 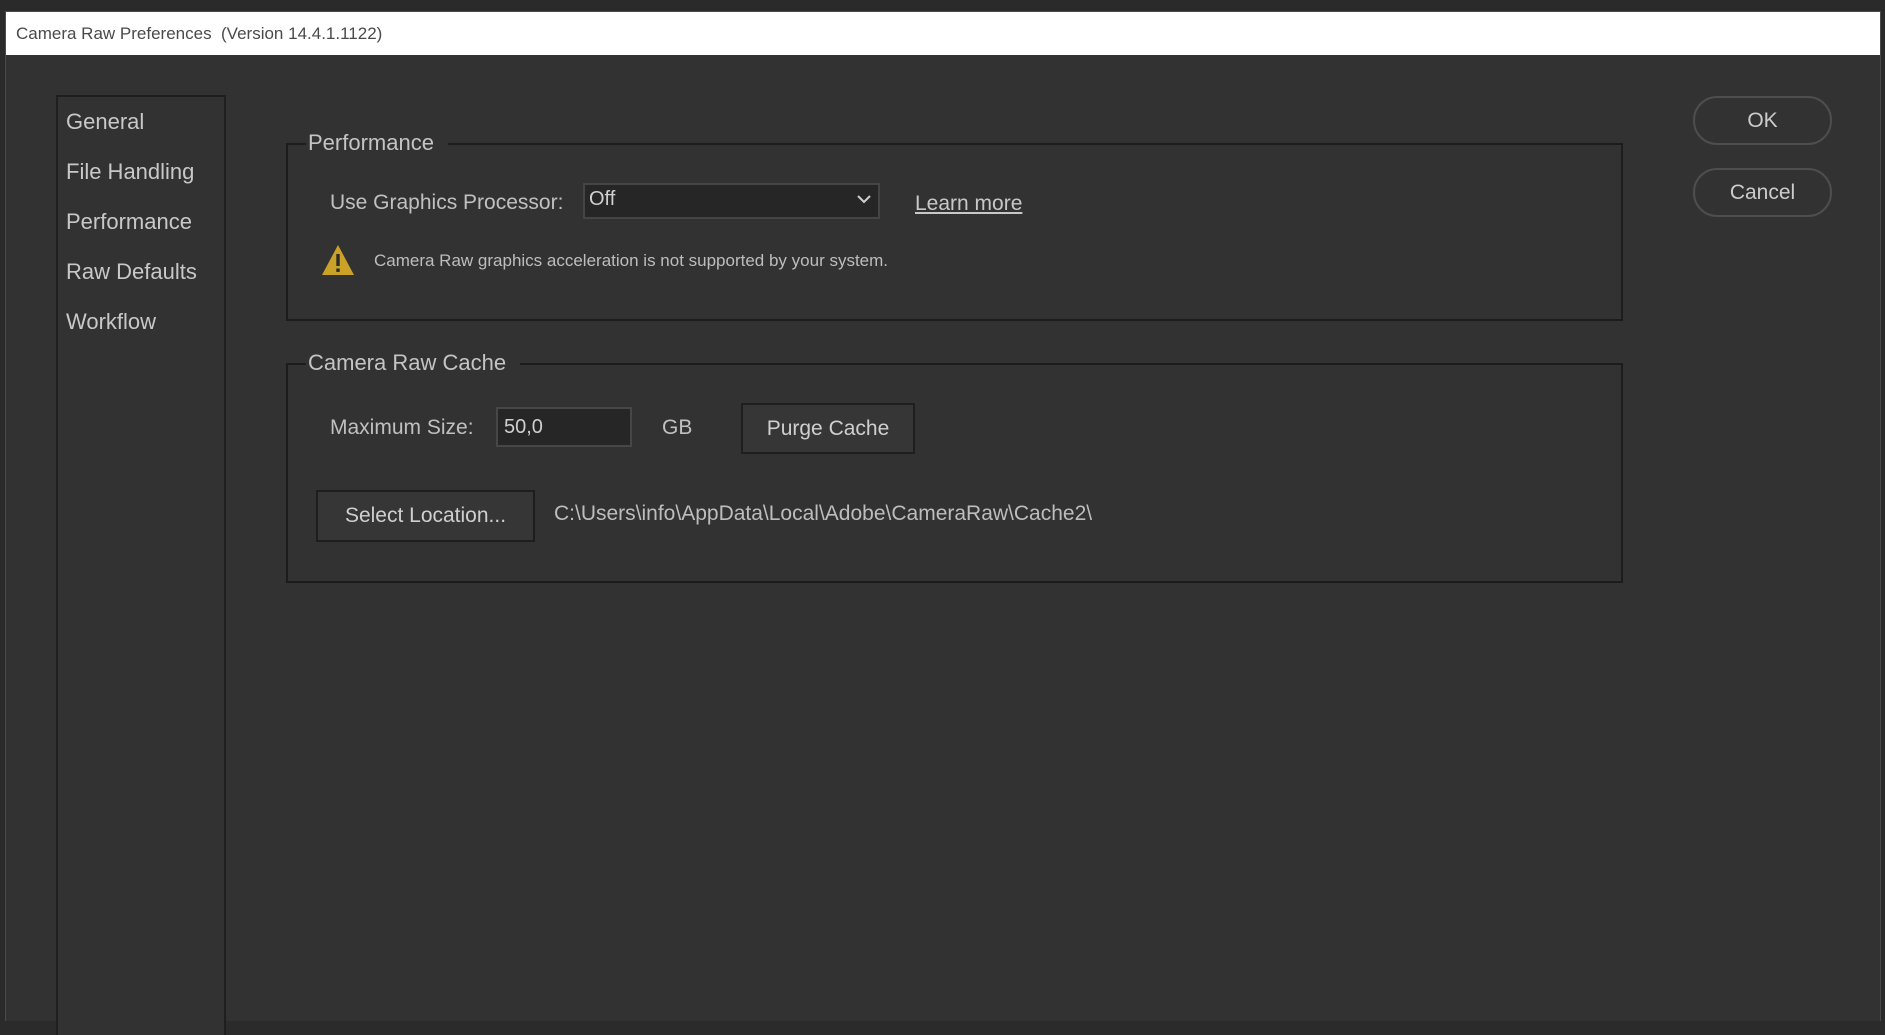 I want to click on cache-group-title: Camera Raw Cache, so click(x=413, y=363).